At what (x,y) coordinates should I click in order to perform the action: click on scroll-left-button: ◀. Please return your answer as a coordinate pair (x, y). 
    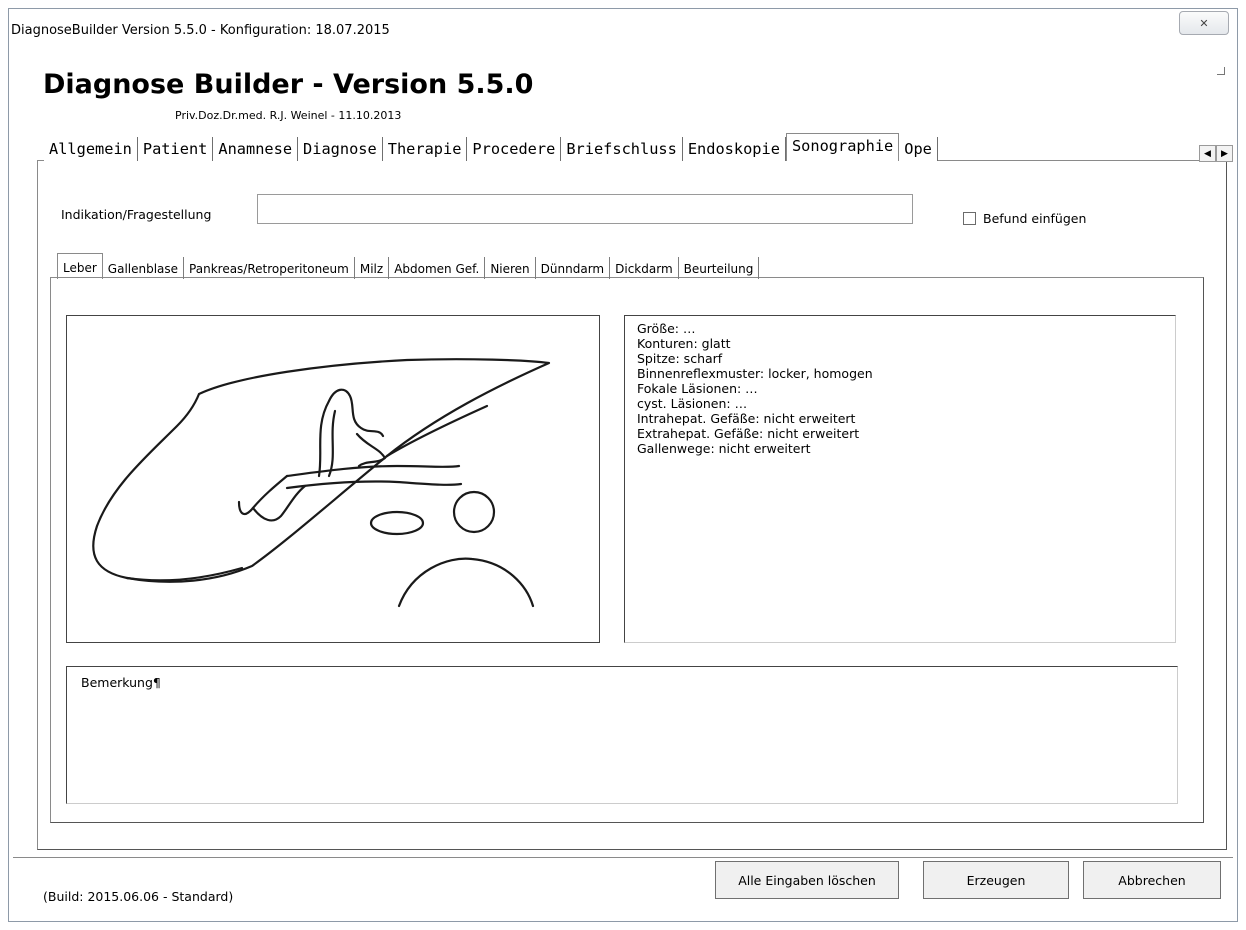
    Looking at the image, I should click on (1207, 153).